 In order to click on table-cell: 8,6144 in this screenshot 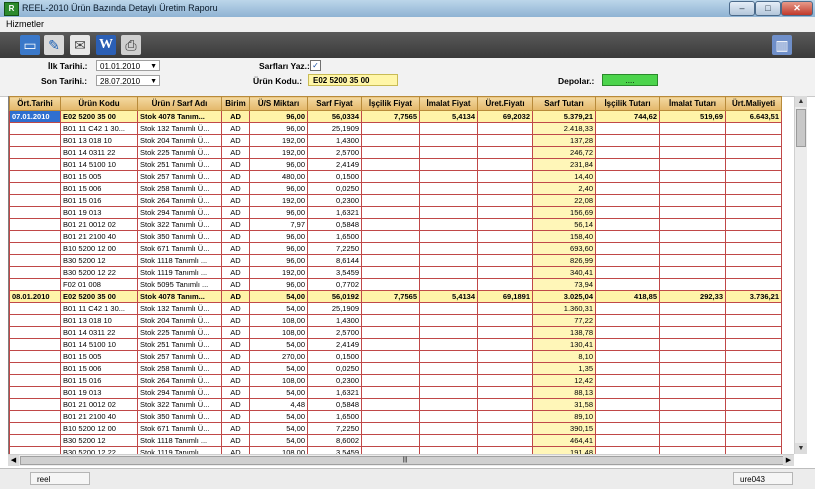, I will do `click(334, 260)`.